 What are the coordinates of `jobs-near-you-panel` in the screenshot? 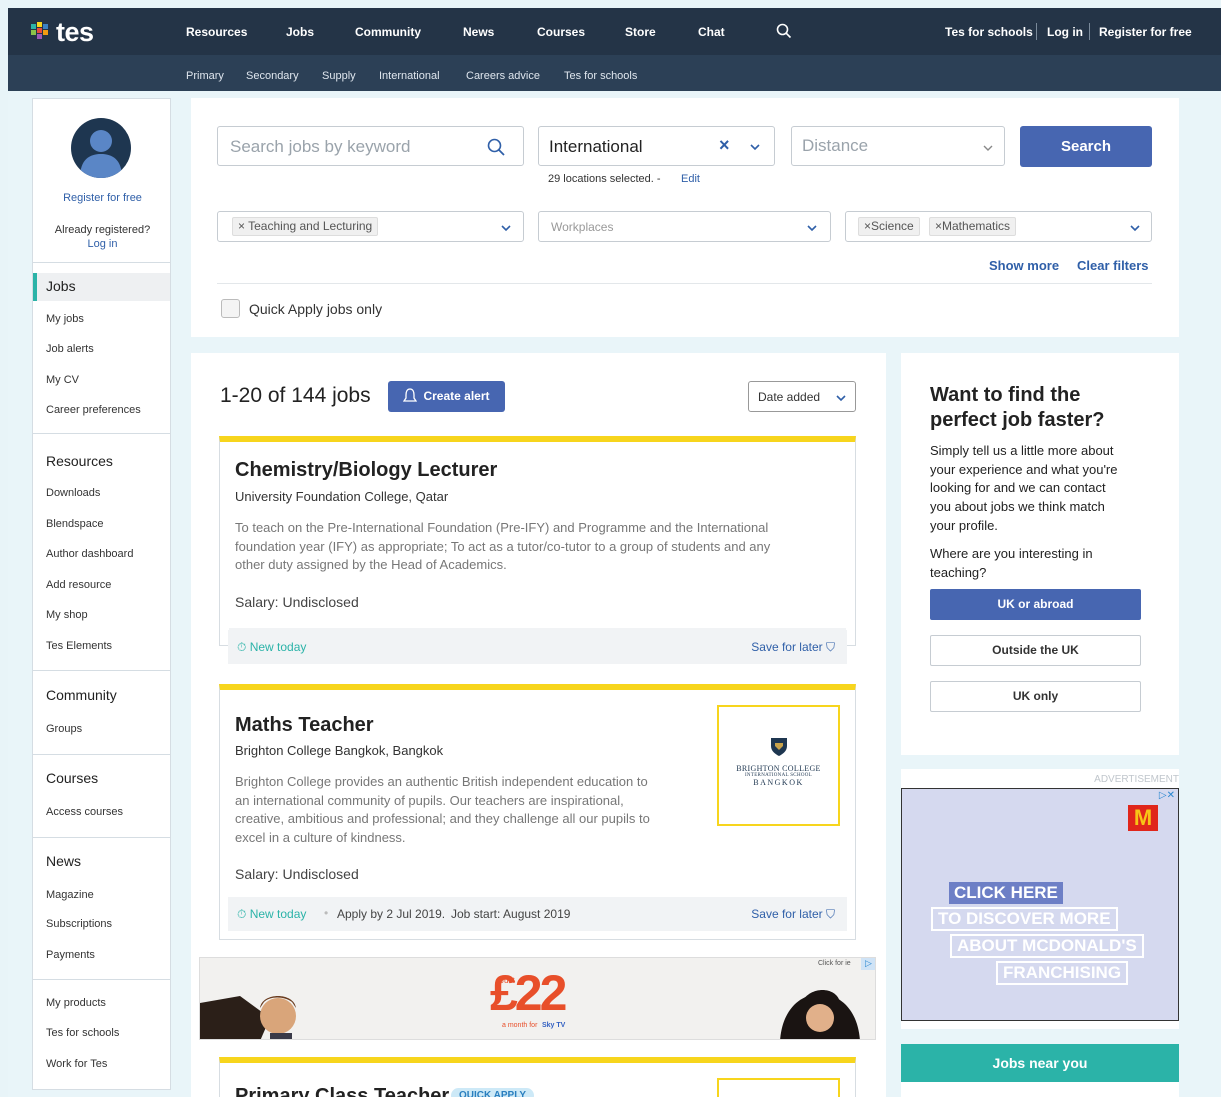 It's located at (1040, 1089).